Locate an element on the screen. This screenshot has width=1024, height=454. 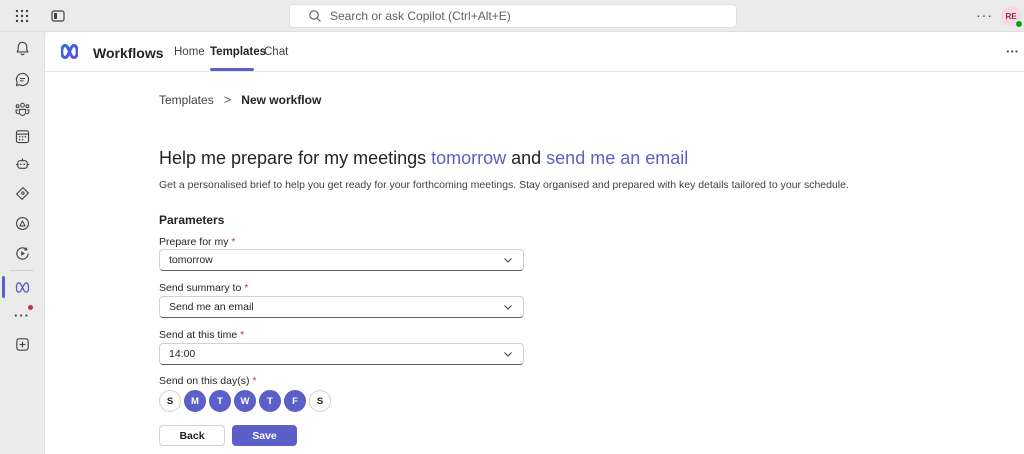
send-time-label-text: Send at this time is located at coordinates (200, 335).